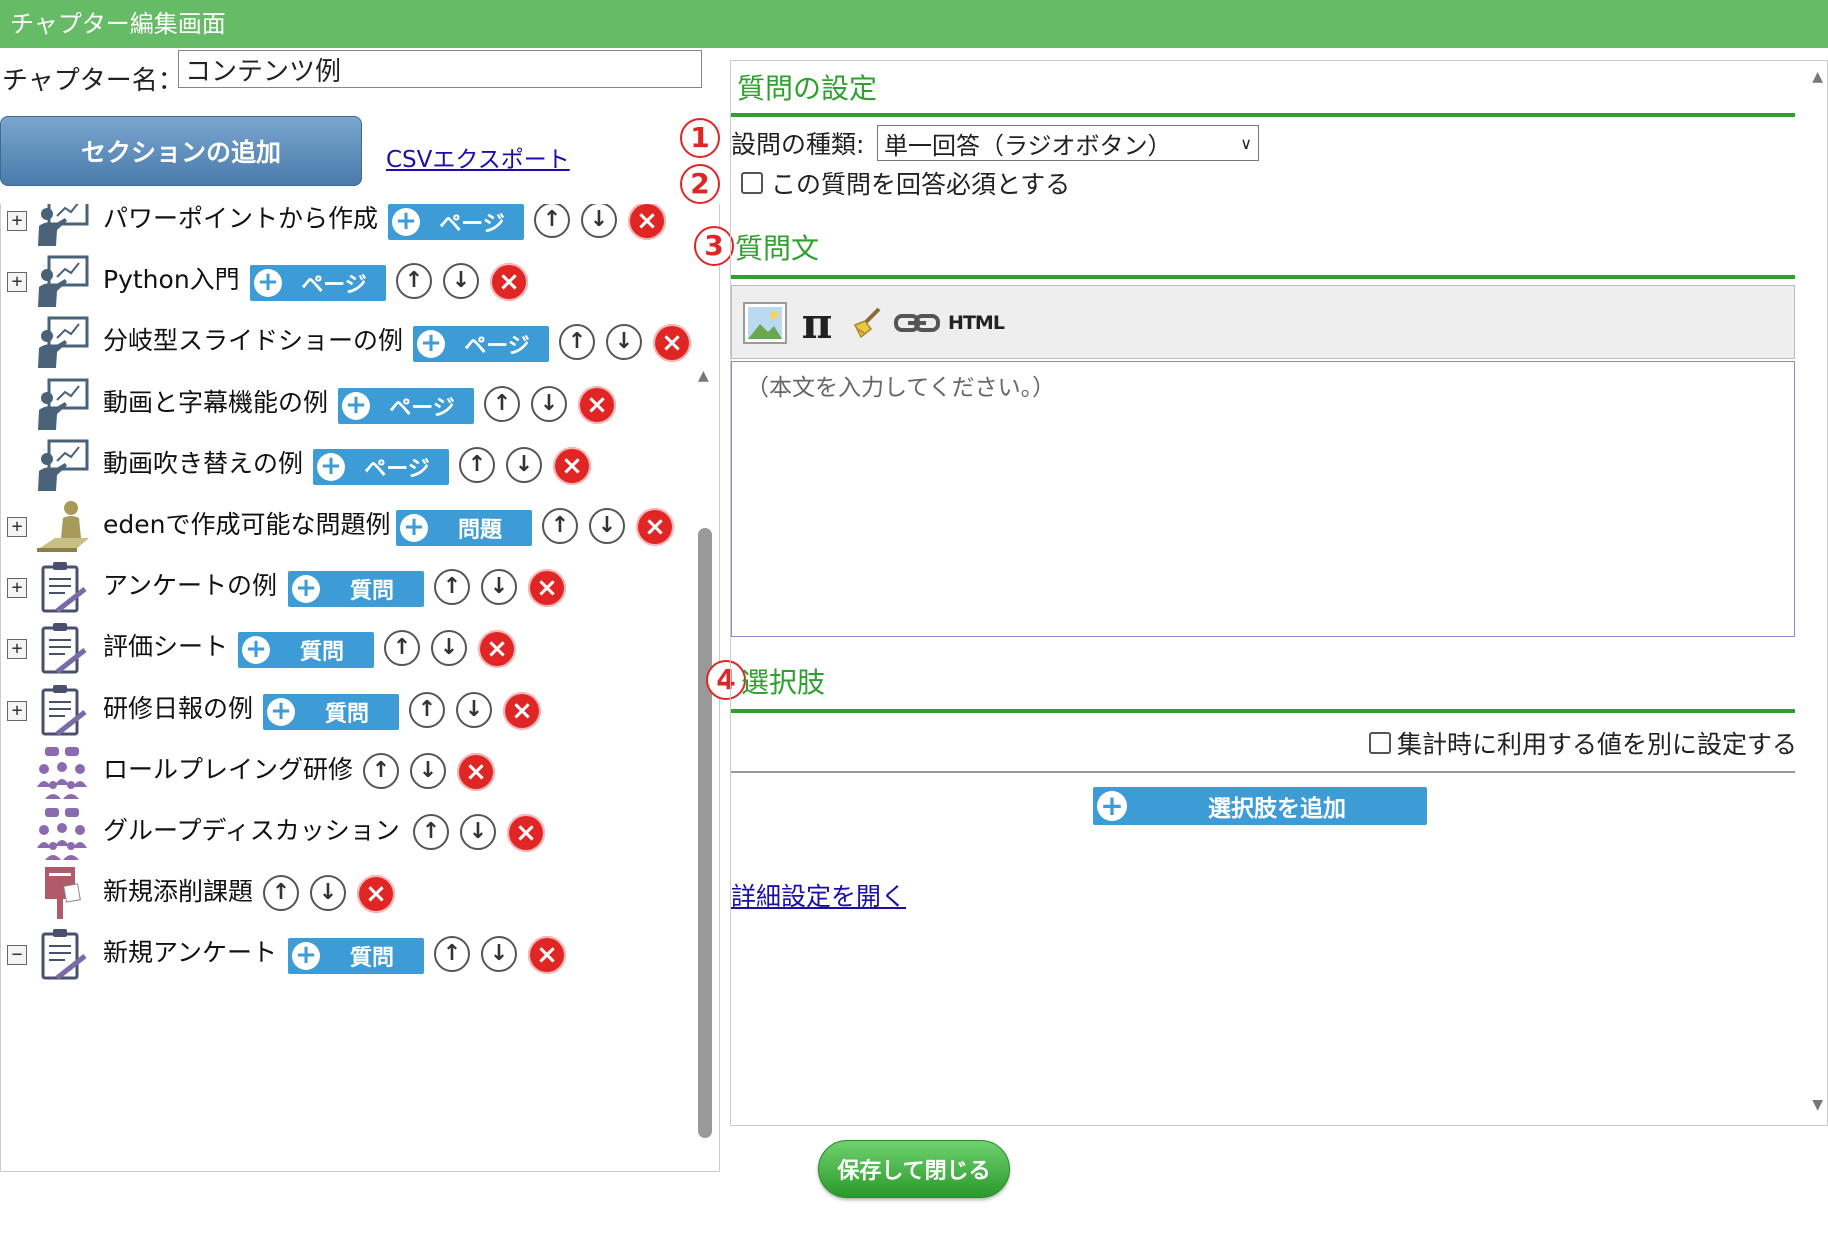  Describe the element at coordinates (917, 323) in the screenshot. I see `link-chain-icon` at that location.